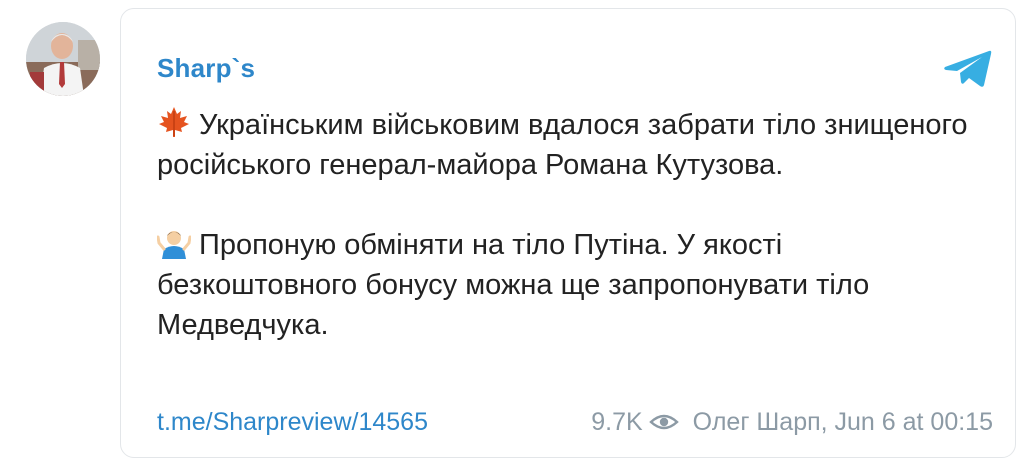 This screenshot has height=463, width=1023. What do you see at coordinates (968, 69) in the screenshot?
I see `telegram-logo-icon` at bounding box center [968, 69].